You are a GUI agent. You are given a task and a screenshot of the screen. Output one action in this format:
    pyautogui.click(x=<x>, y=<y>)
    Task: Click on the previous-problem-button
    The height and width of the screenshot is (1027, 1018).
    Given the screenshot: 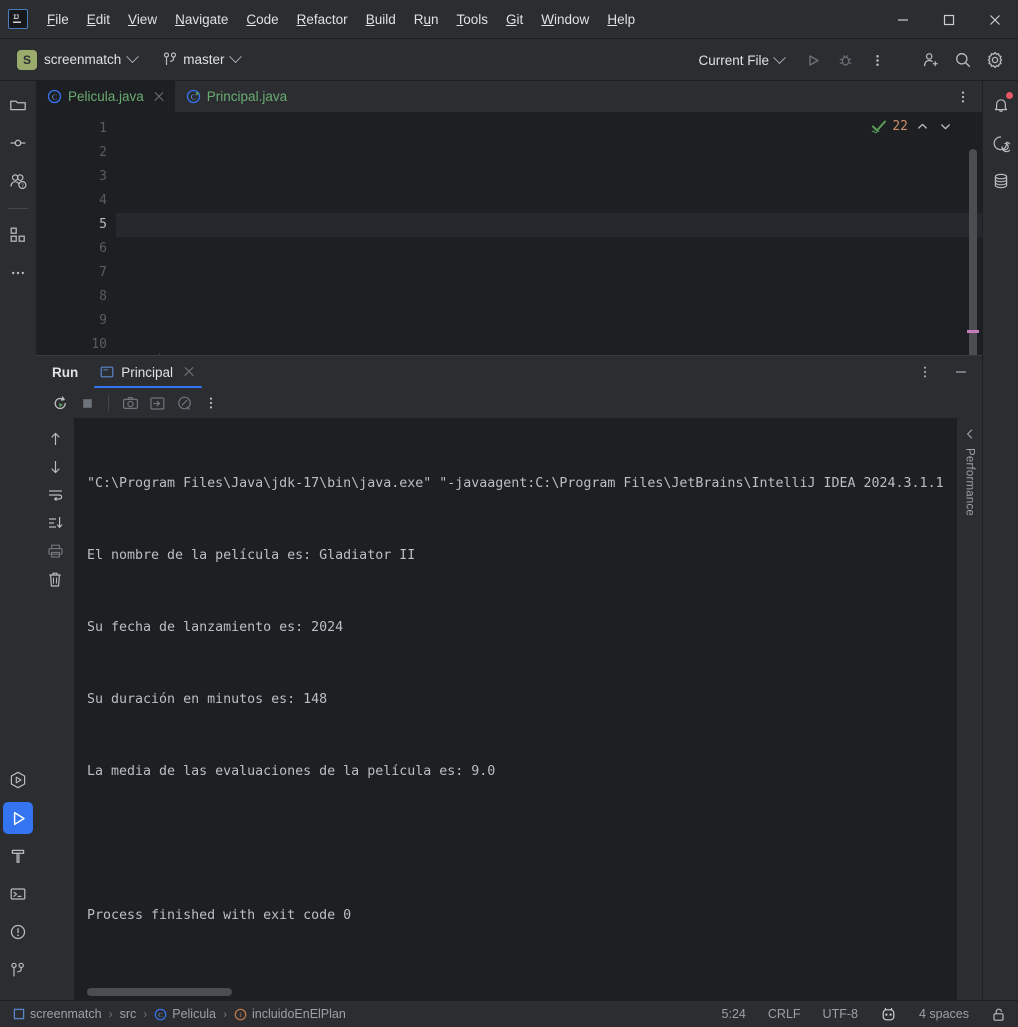 What is the action you would take?
    pyautogui.click(x=922, y=126)
    